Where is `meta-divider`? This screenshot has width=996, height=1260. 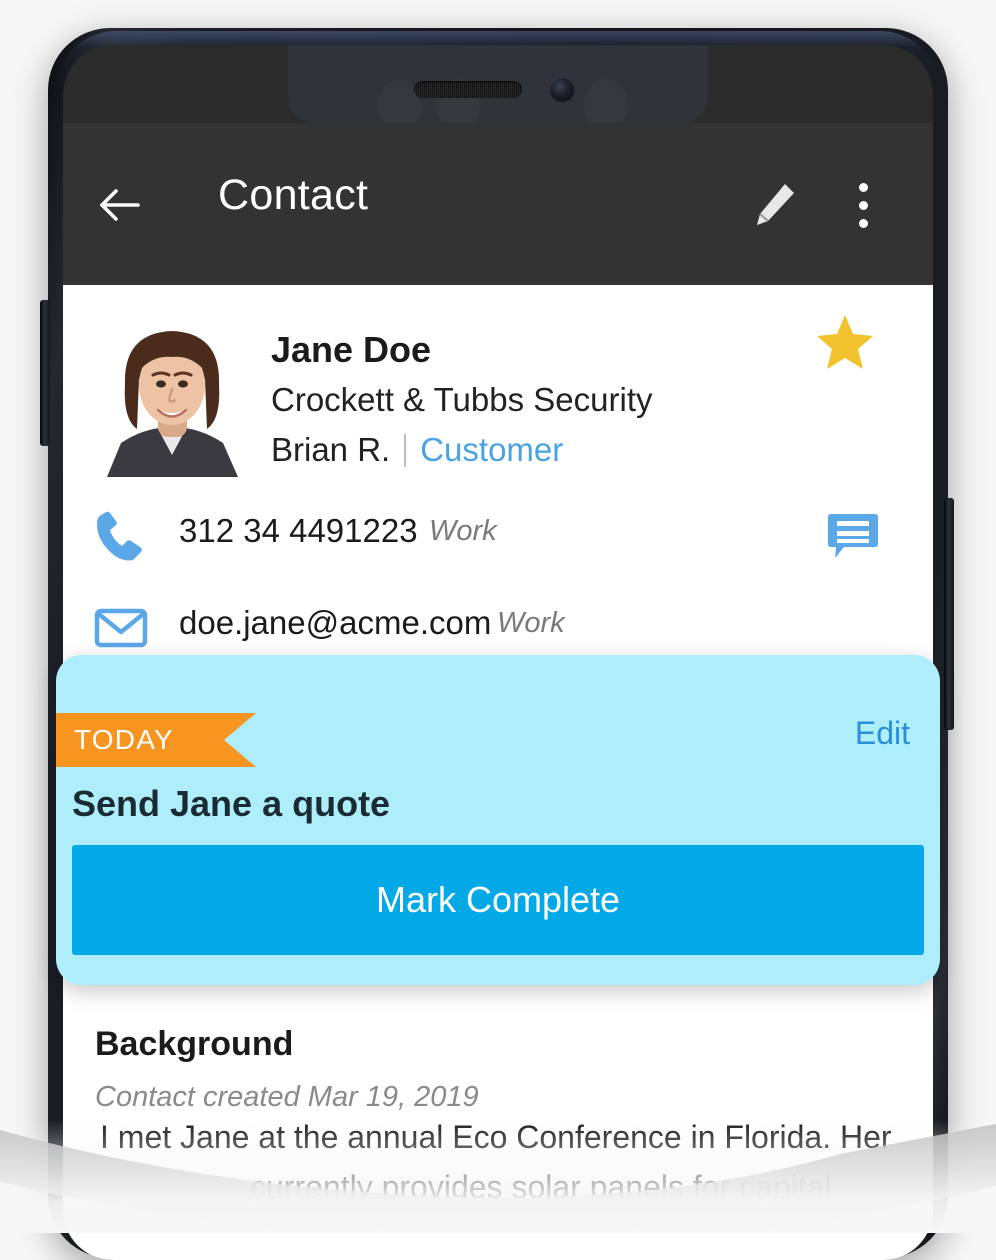 meta-divider is located at coordinates (405, 450).